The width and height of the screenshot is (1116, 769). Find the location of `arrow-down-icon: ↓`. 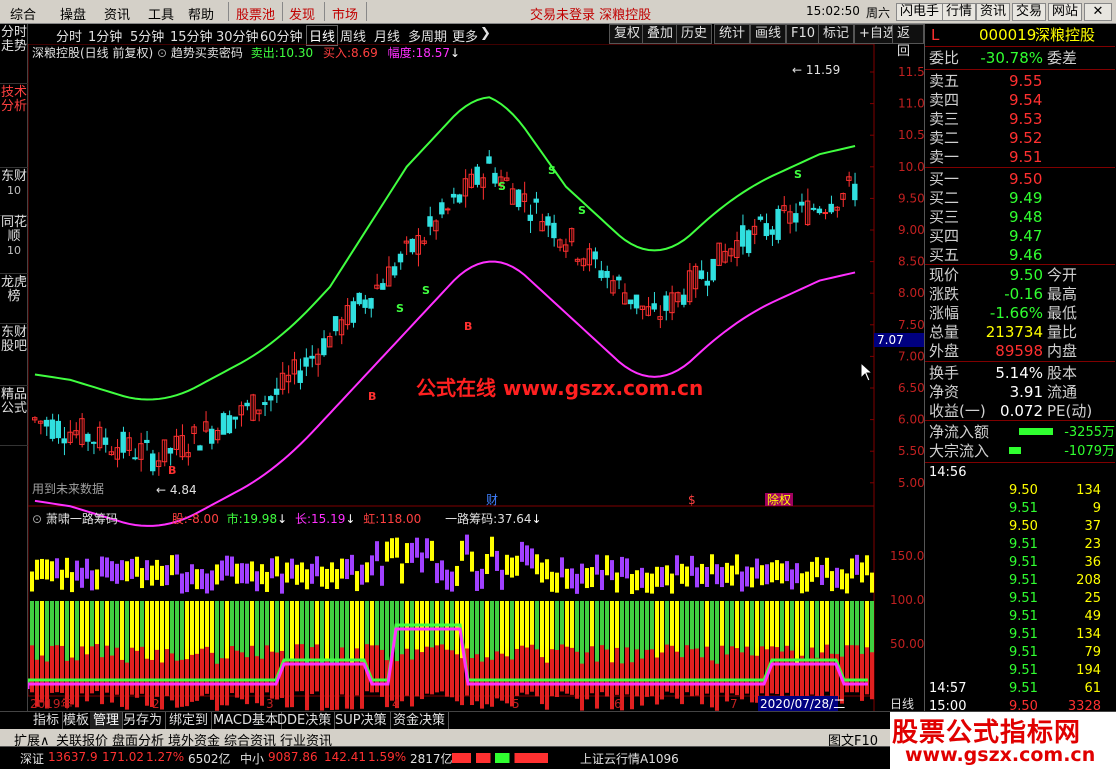

arrow-down-icon: ↓ is located at coordinates (455, 53).